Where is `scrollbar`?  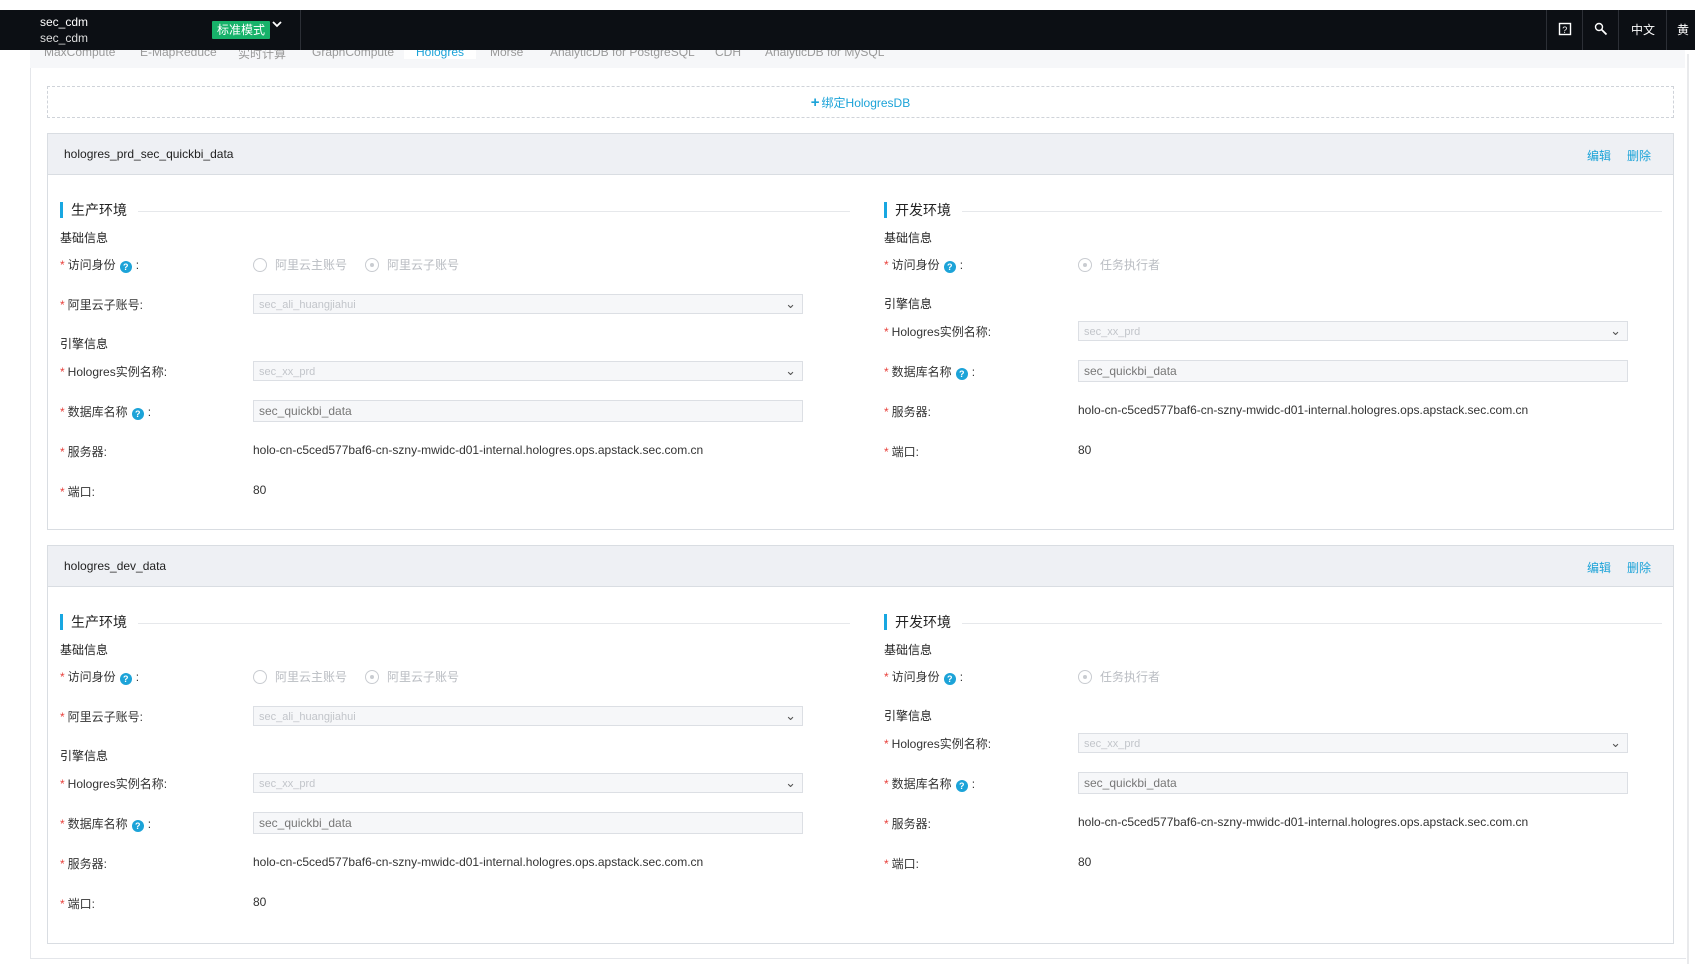
scrollbar is located at coordinates (1688, 509).